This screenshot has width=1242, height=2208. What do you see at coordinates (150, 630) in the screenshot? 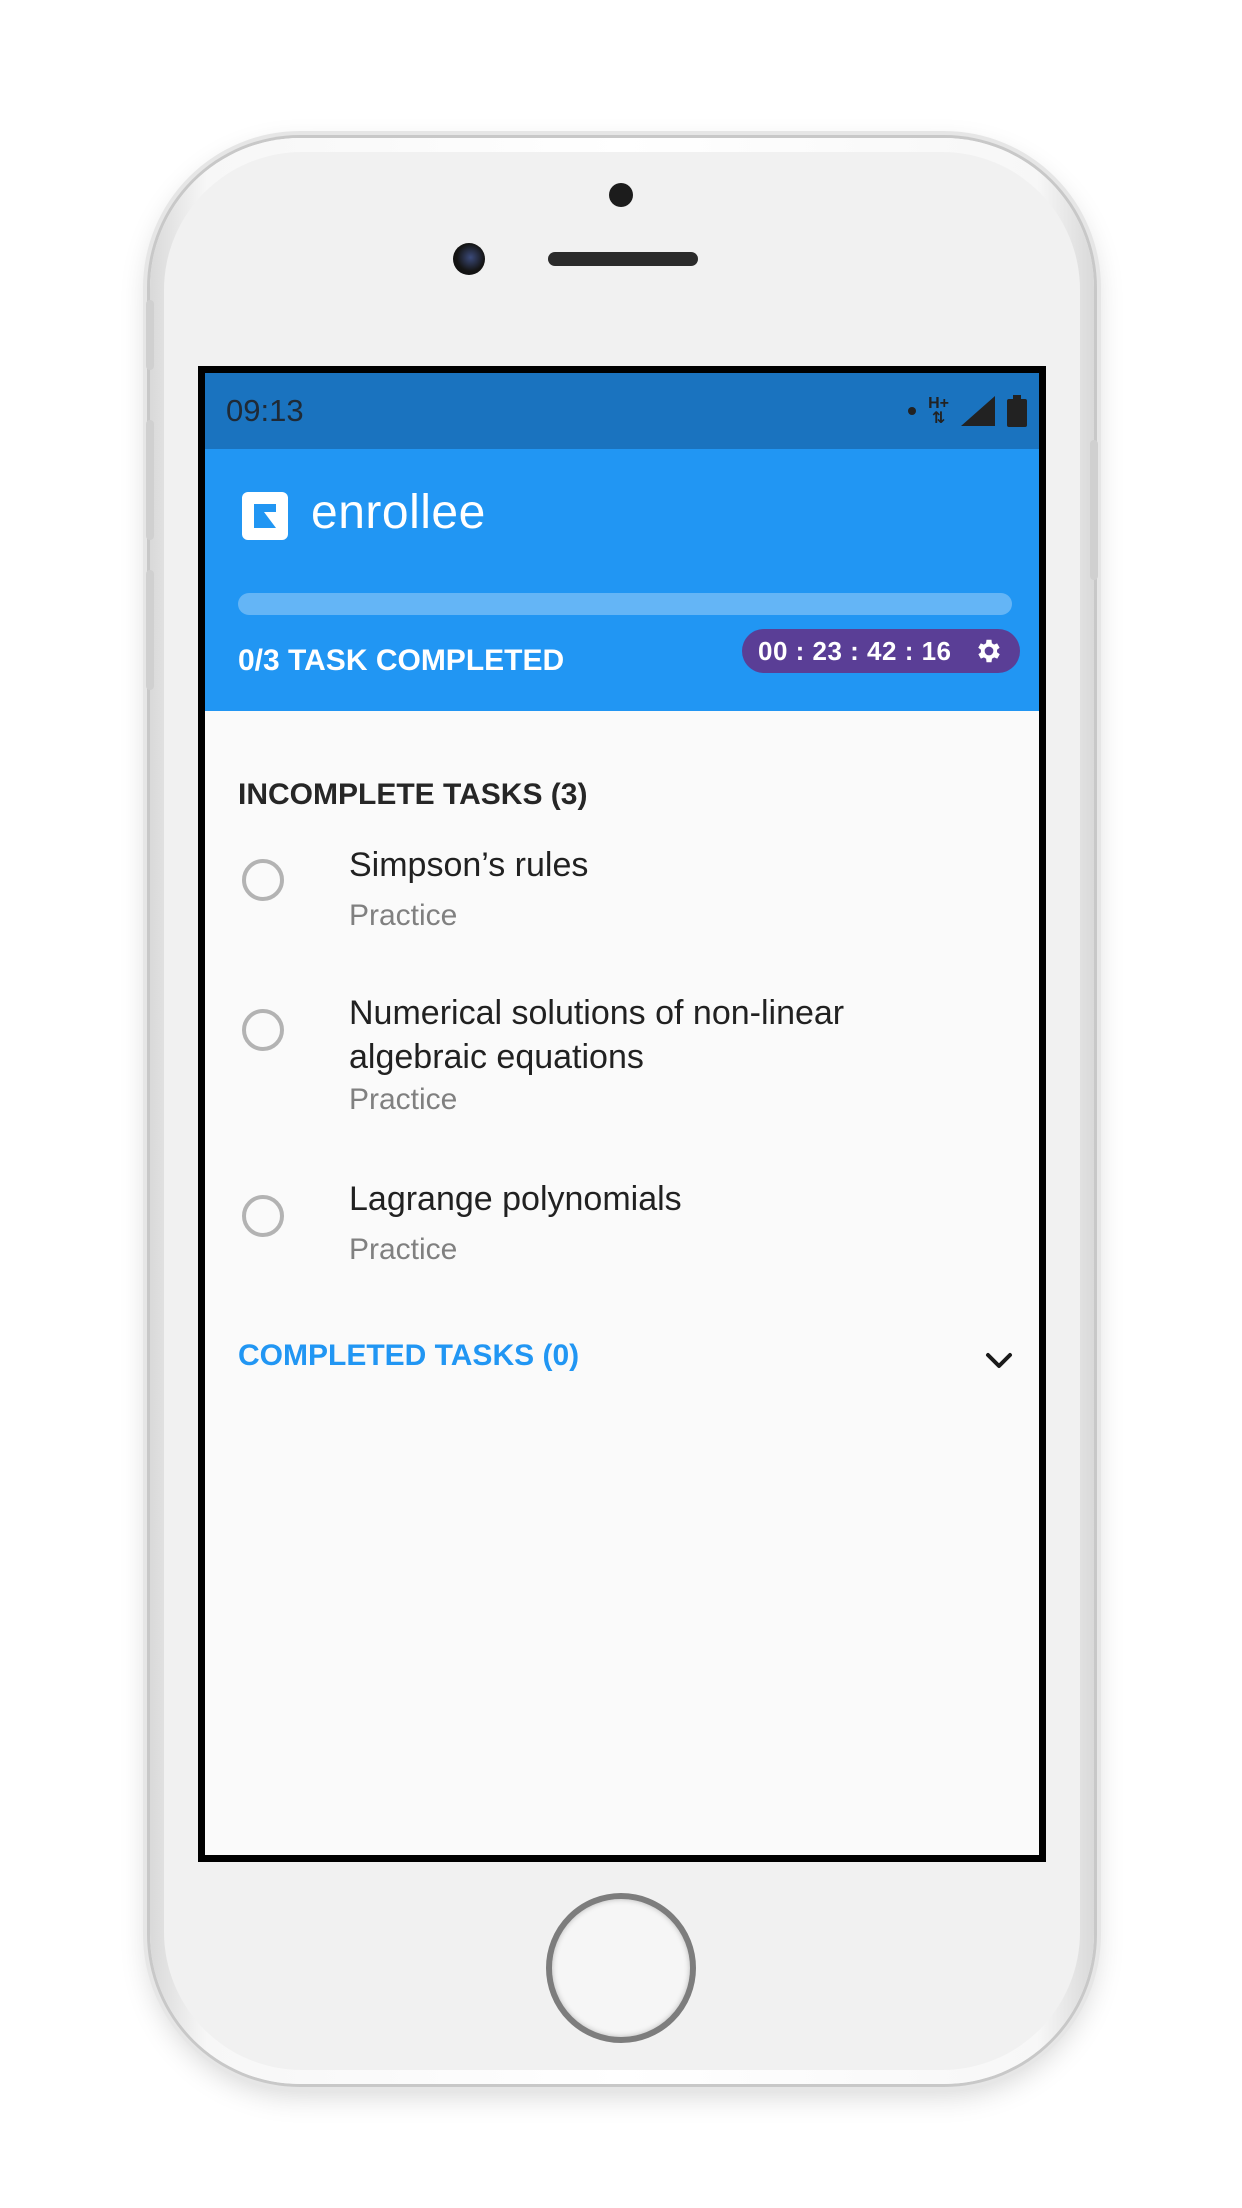
I see `volume-down-button` at bounding box center [150, 630].